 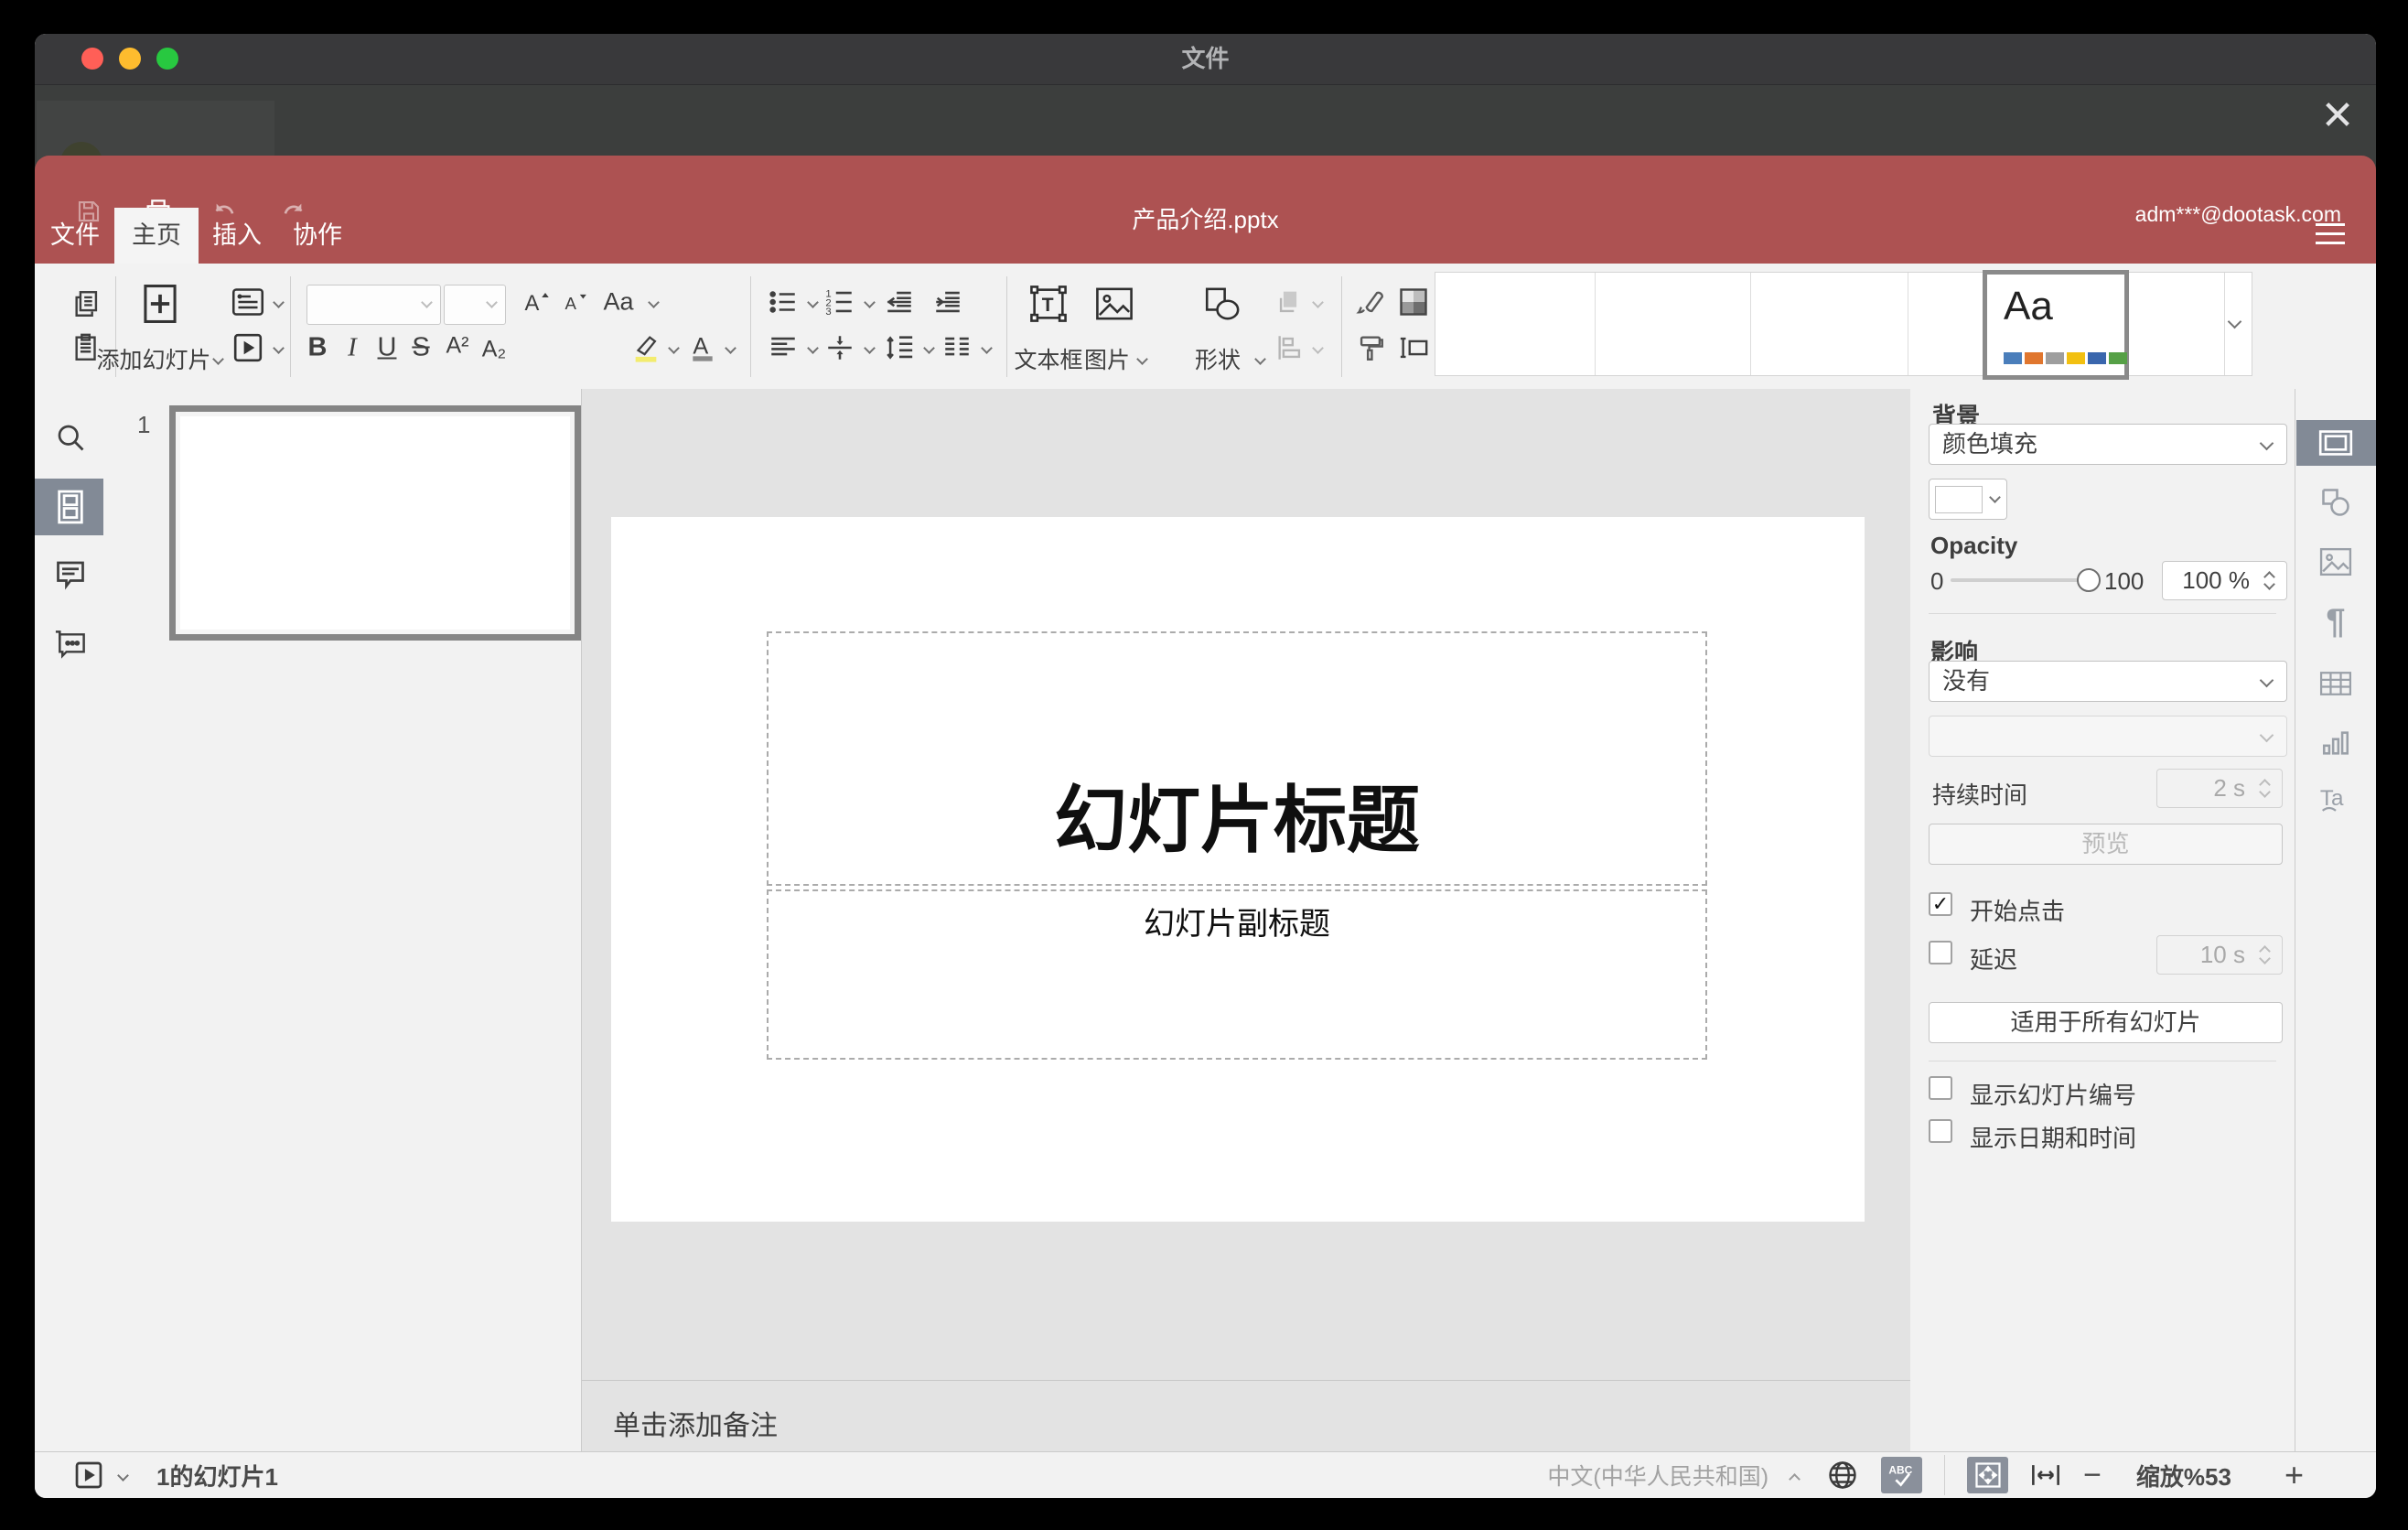 I want to click on chat-icon, so click(x=70, y=645).